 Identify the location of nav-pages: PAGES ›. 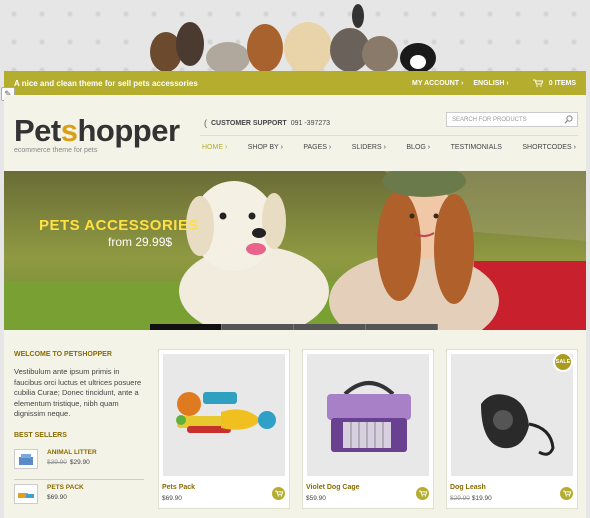
(317, 147).